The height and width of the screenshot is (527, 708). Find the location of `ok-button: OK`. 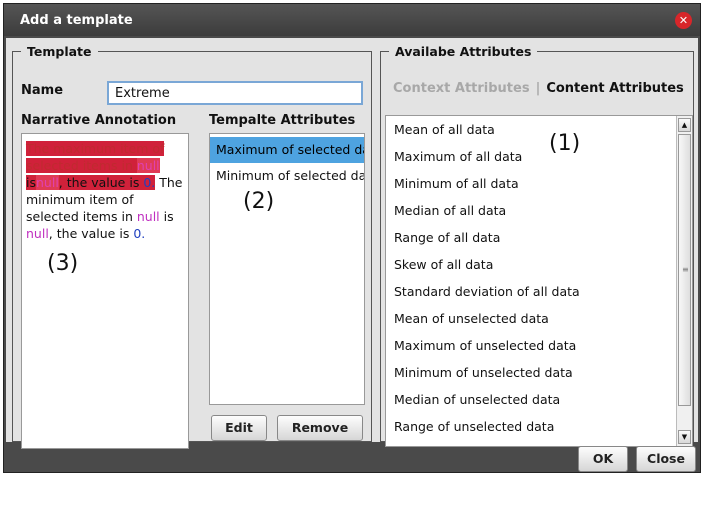

ok-button: OK is located at coordinates (603, 459).